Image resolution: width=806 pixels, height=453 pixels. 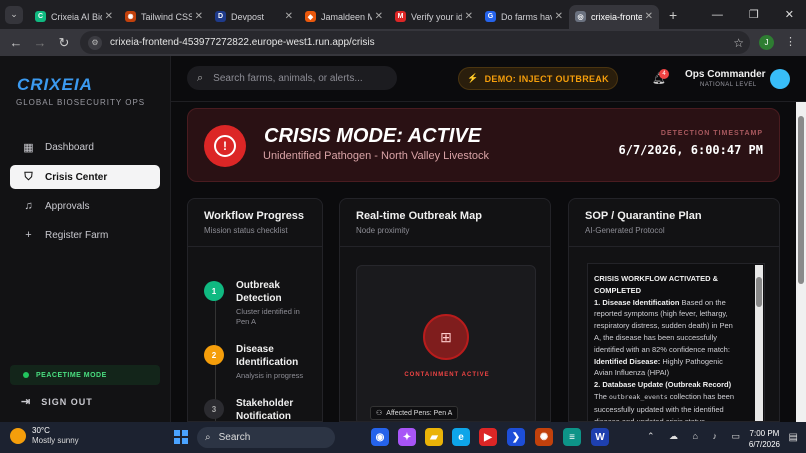 What do you see at coordinates (77, 235) in the screenshot?
I see `sidebar-item-label: Register Farm` at bounding box center [77, 235].